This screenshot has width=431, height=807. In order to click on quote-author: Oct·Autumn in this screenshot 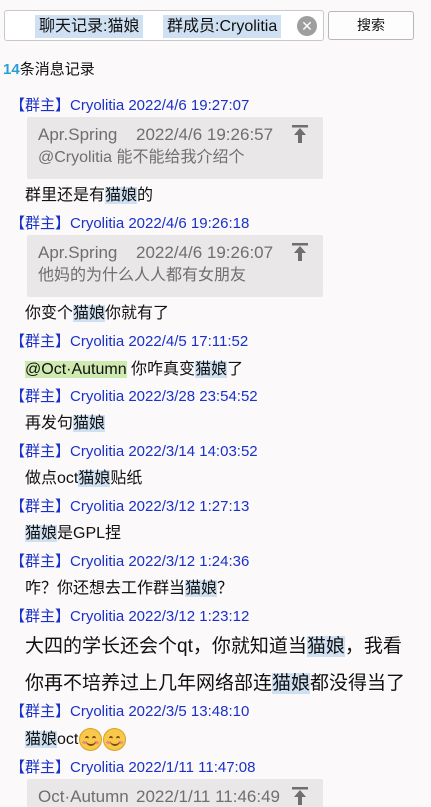, I will do `click(83, 796)`.